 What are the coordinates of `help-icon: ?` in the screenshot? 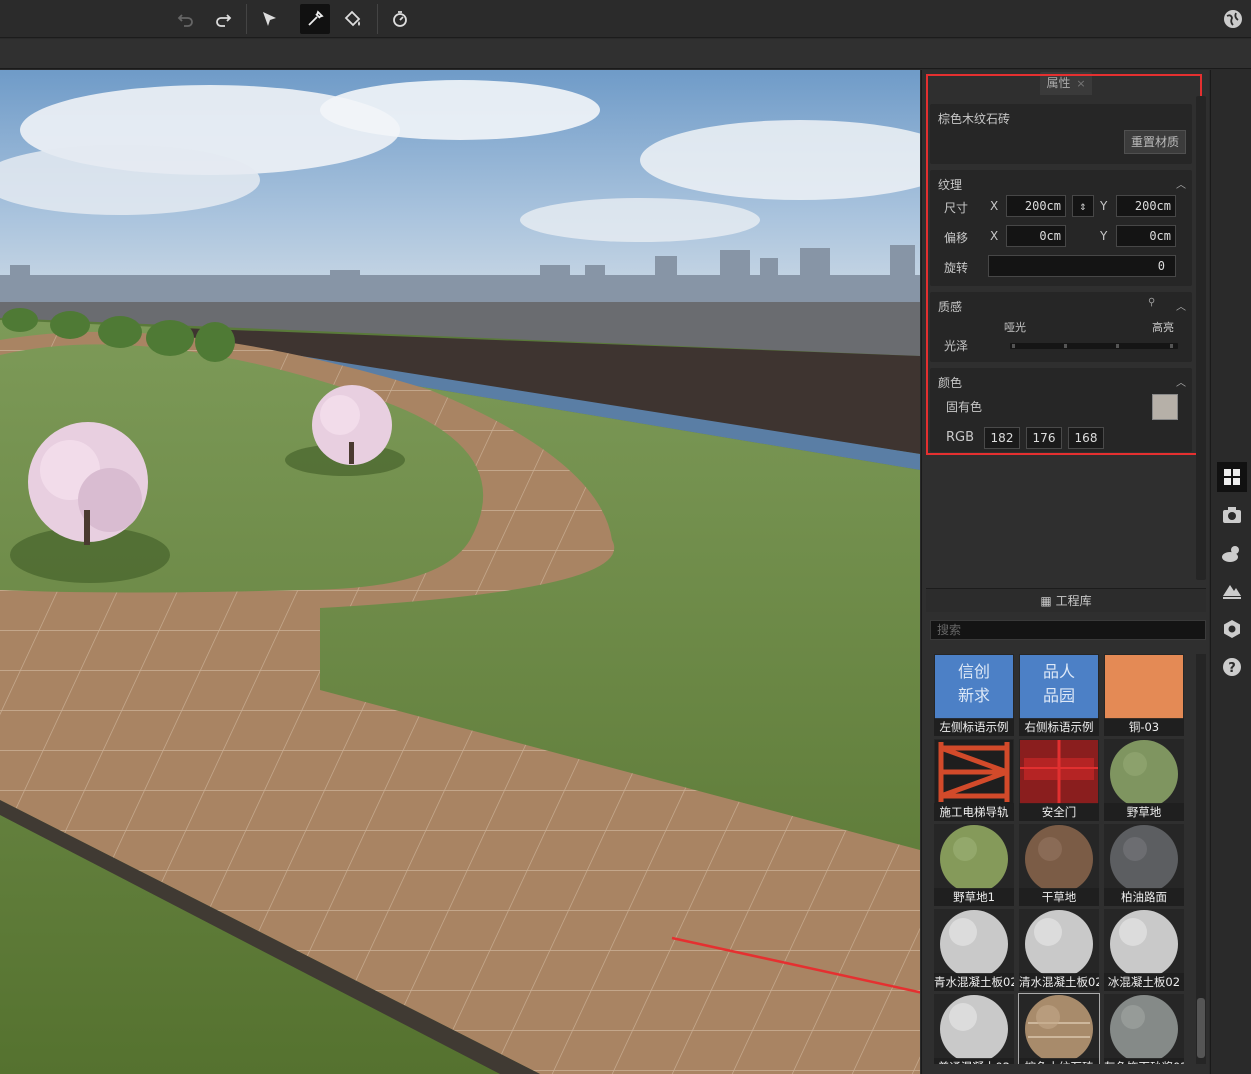 It's located at (1232, 667).